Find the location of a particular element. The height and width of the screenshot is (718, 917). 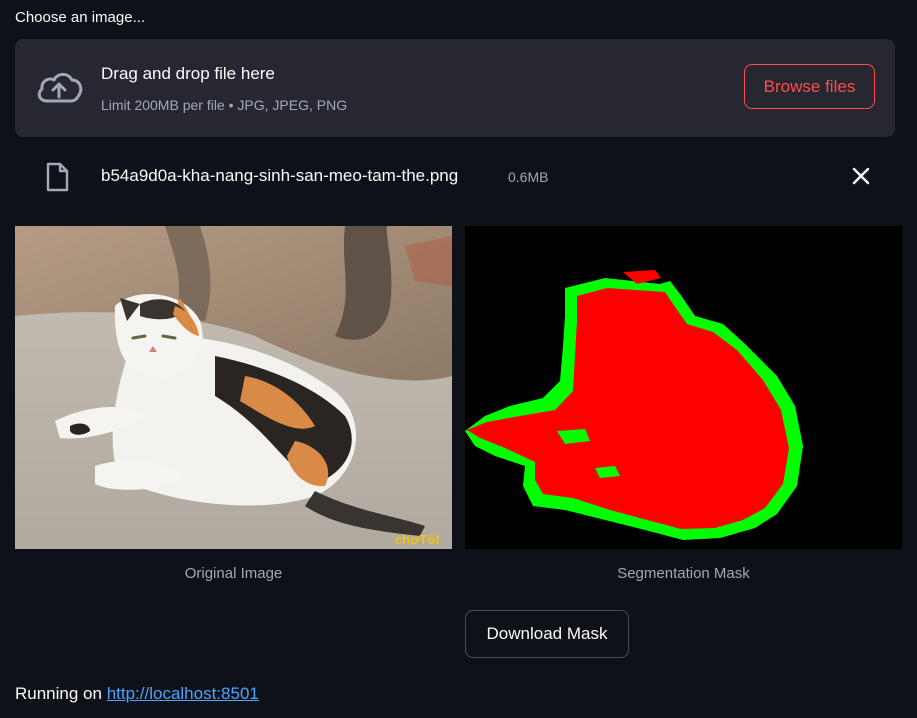

cloud-upload-icon is located at coordinates (60, 87).